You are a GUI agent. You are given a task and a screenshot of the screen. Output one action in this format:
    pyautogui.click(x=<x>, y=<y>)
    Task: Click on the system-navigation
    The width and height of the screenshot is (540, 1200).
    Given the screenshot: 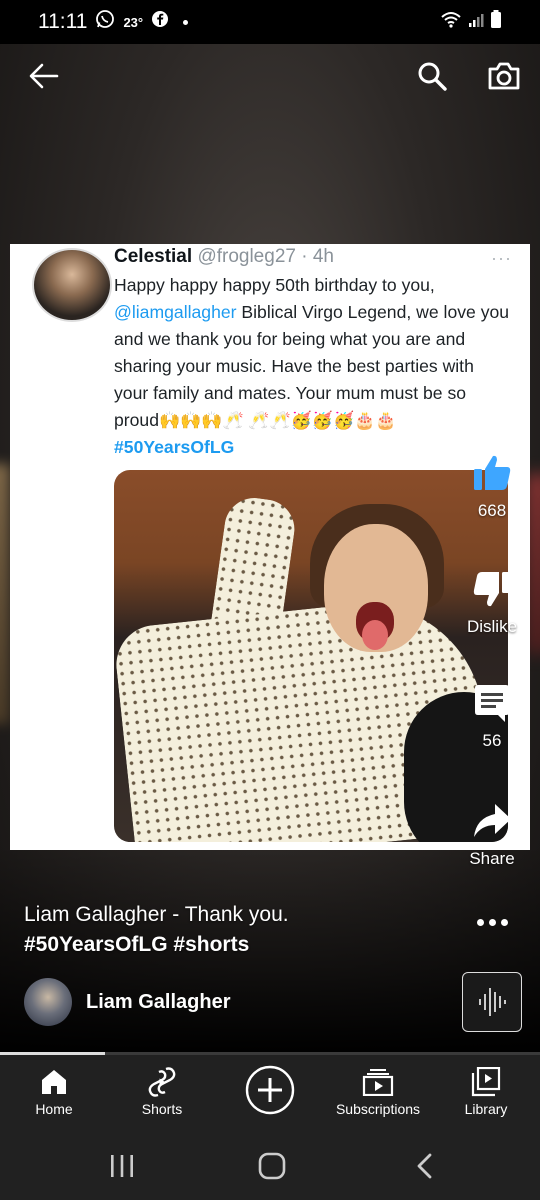 What is the action you would take?
    pyautogui.click(x=270, y=1165)
    